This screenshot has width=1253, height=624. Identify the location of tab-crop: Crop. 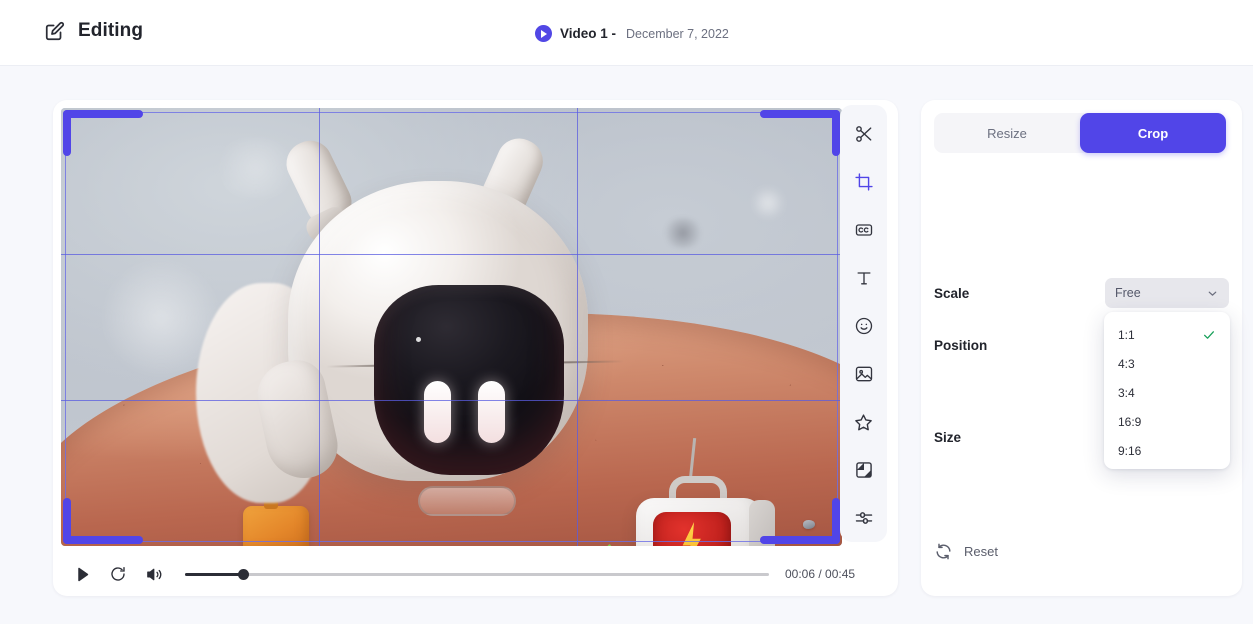
(1153, 133).